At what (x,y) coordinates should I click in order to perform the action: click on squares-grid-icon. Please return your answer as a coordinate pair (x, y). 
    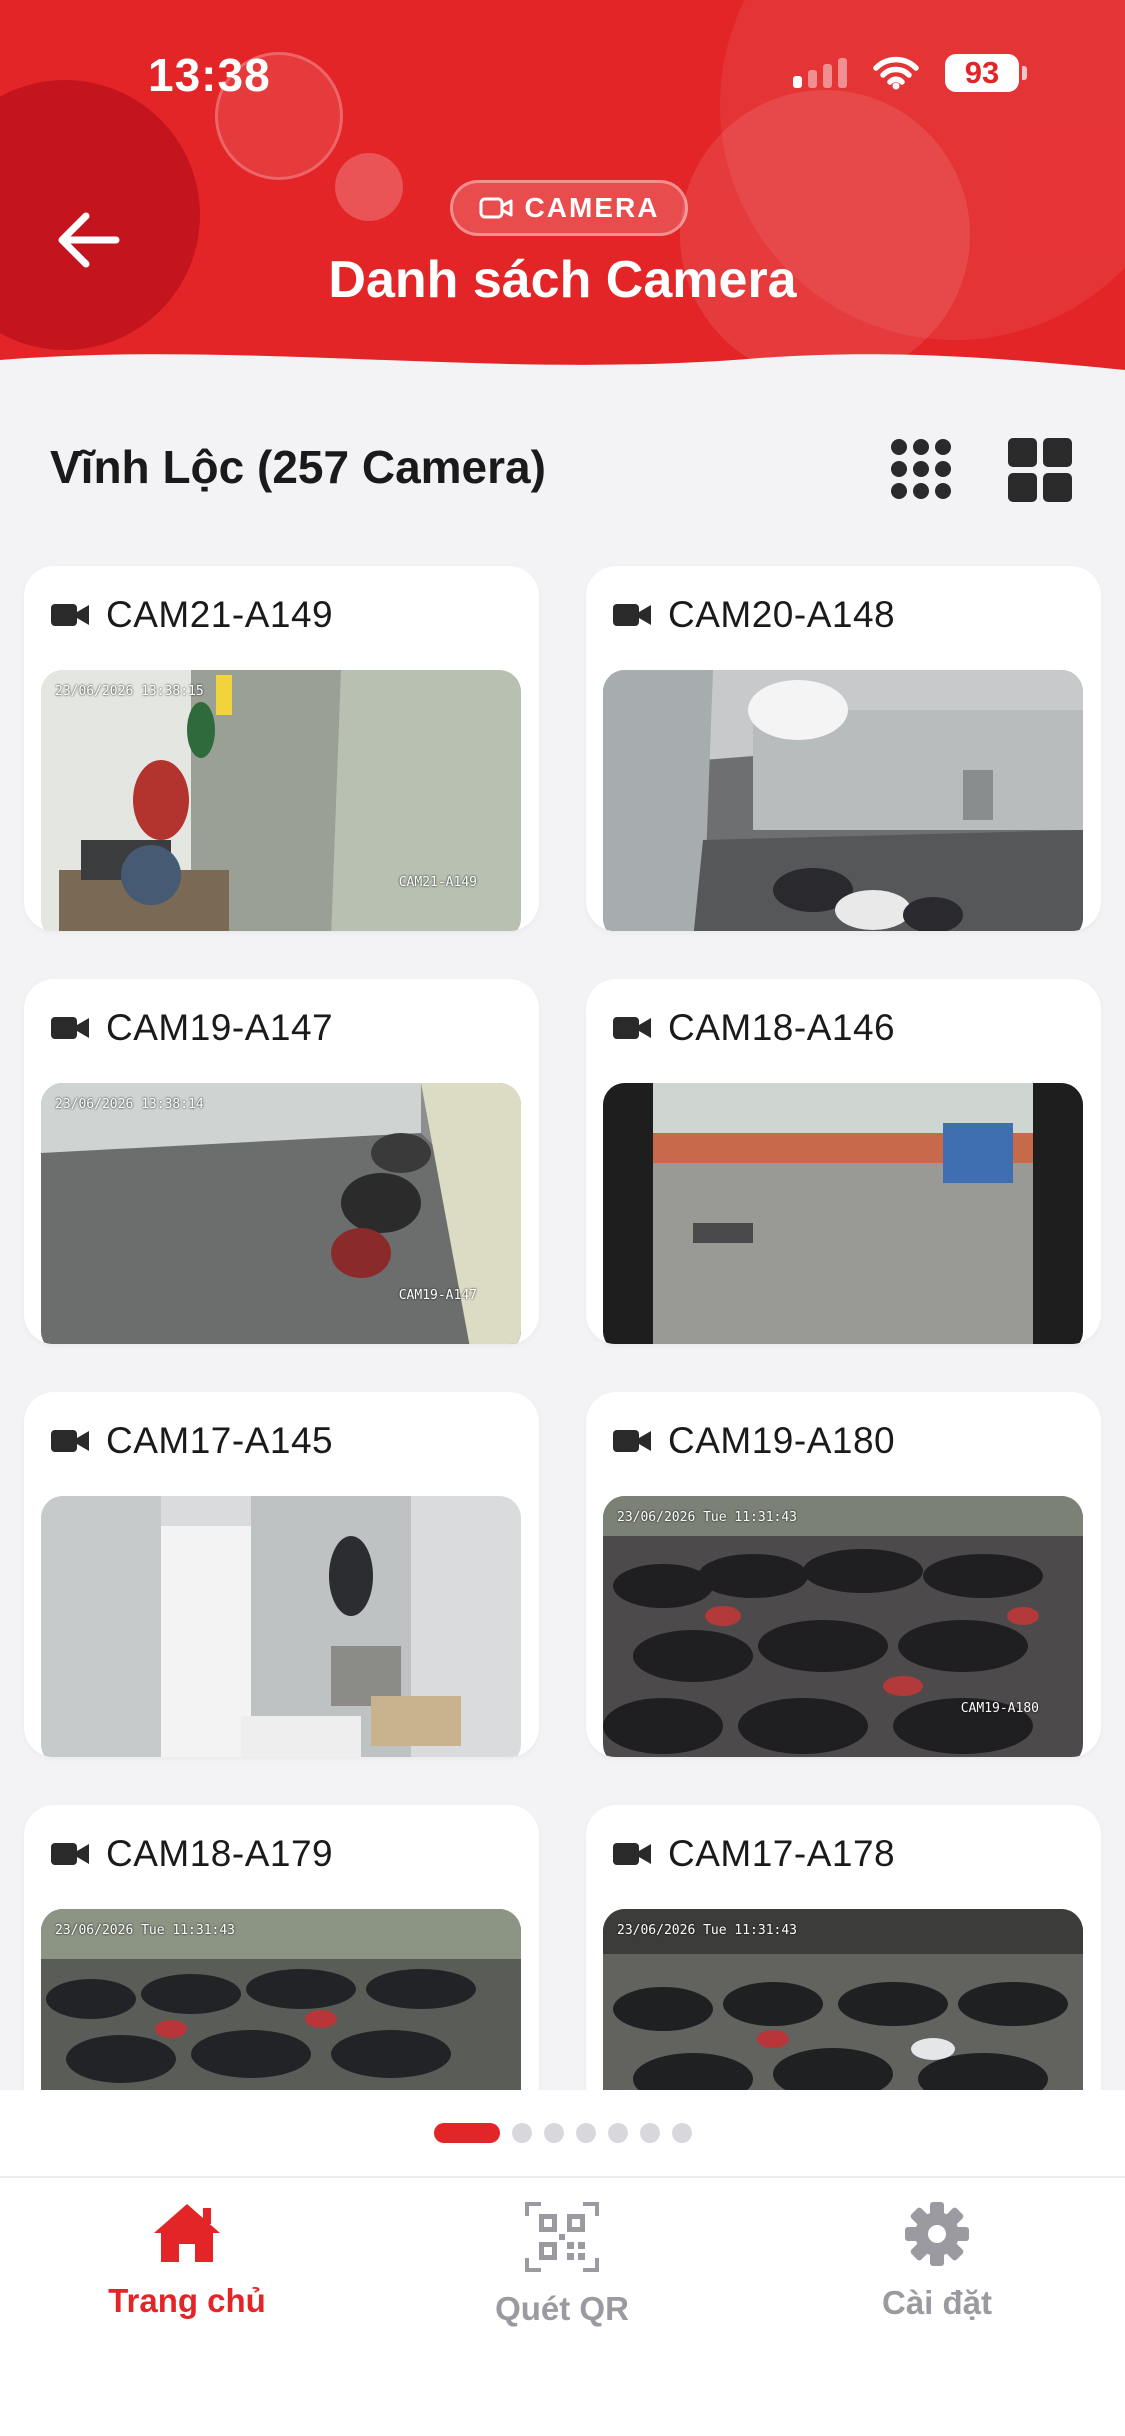
    Looking at the image, I should click on (1040, 470).